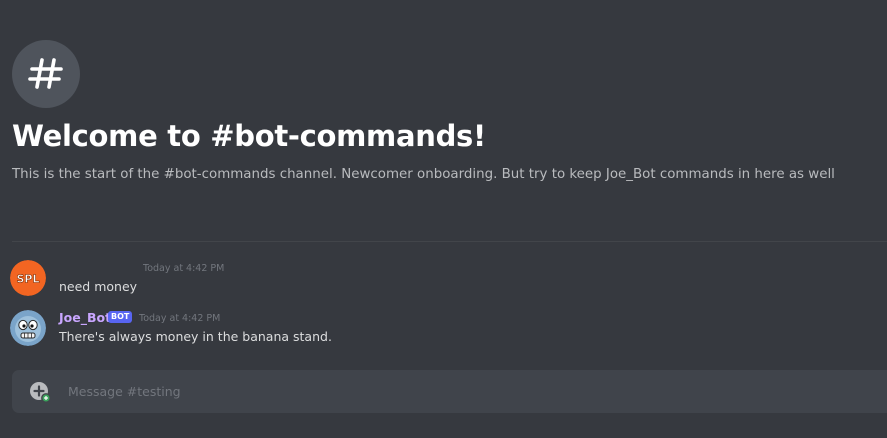  I want to click on divider, so click(449, 241).